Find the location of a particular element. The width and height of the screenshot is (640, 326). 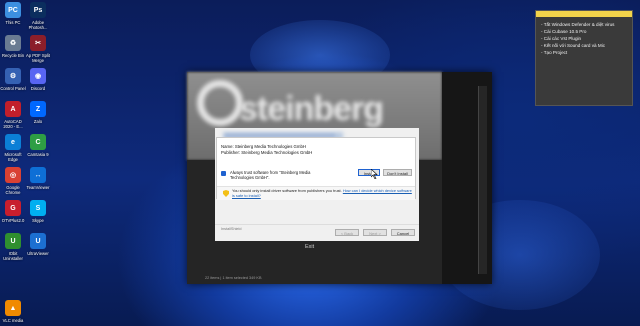

desktop-icon: ⚙ Control Panel is located at coordinates (13, 79).